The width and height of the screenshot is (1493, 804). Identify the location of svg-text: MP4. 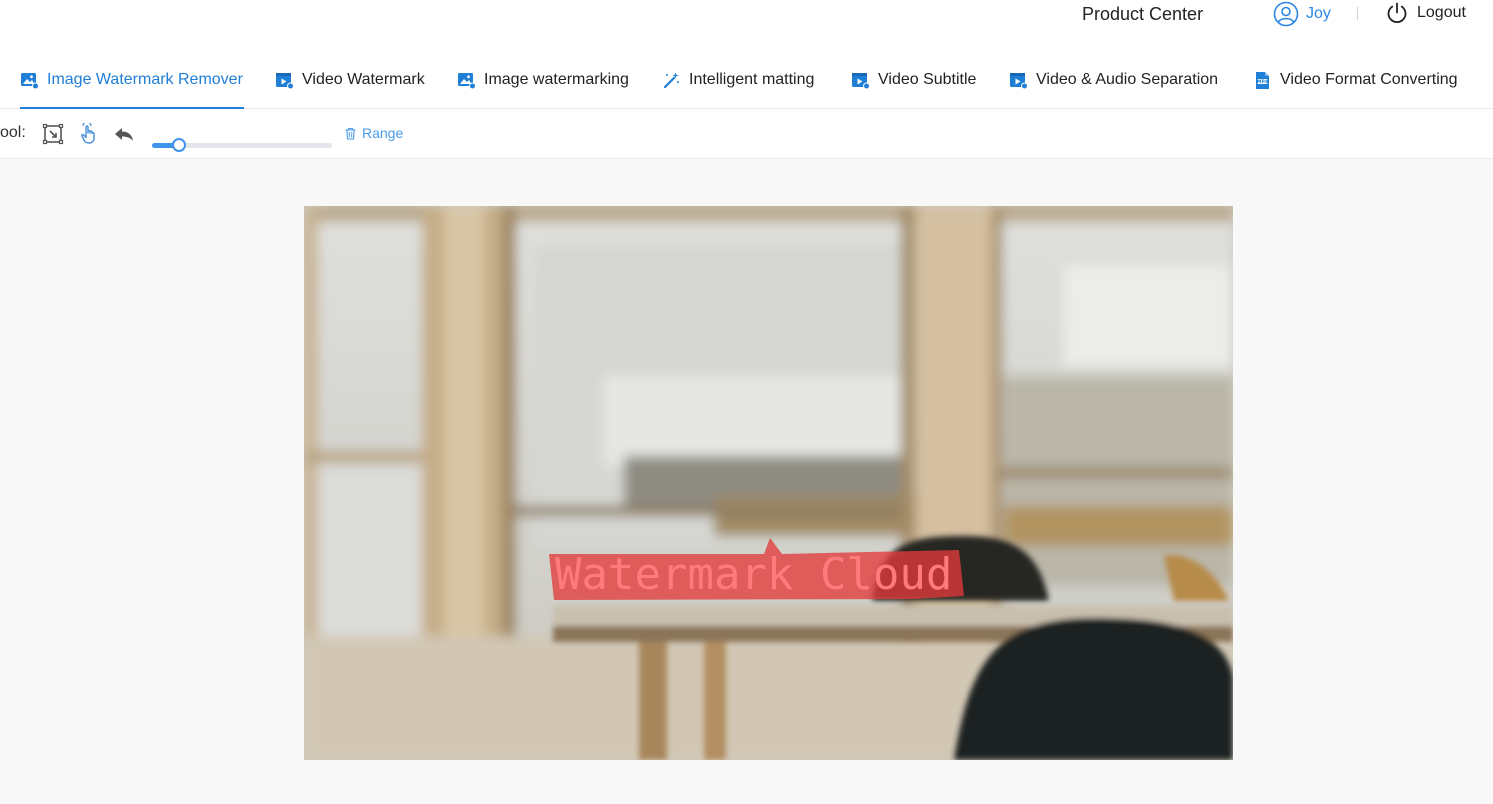
(1262, 82).